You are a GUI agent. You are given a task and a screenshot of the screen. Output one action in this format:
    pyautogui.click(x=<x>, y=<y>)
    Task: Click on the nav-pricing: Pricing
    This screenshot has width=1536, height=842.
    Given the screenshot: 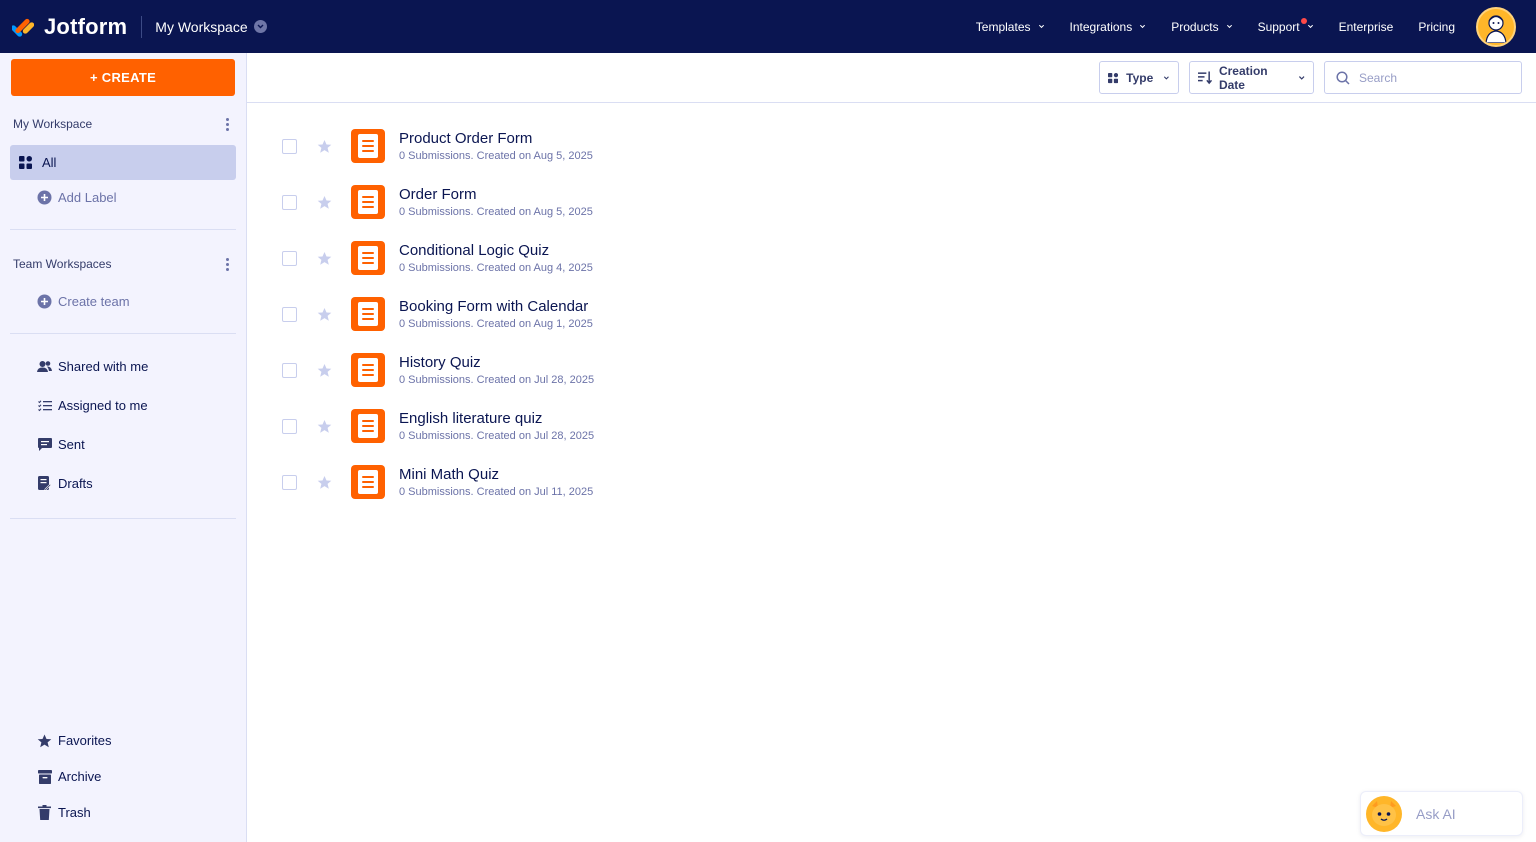 What is the action you would take?
    pyautogui.click(x=1436, y=27)
    